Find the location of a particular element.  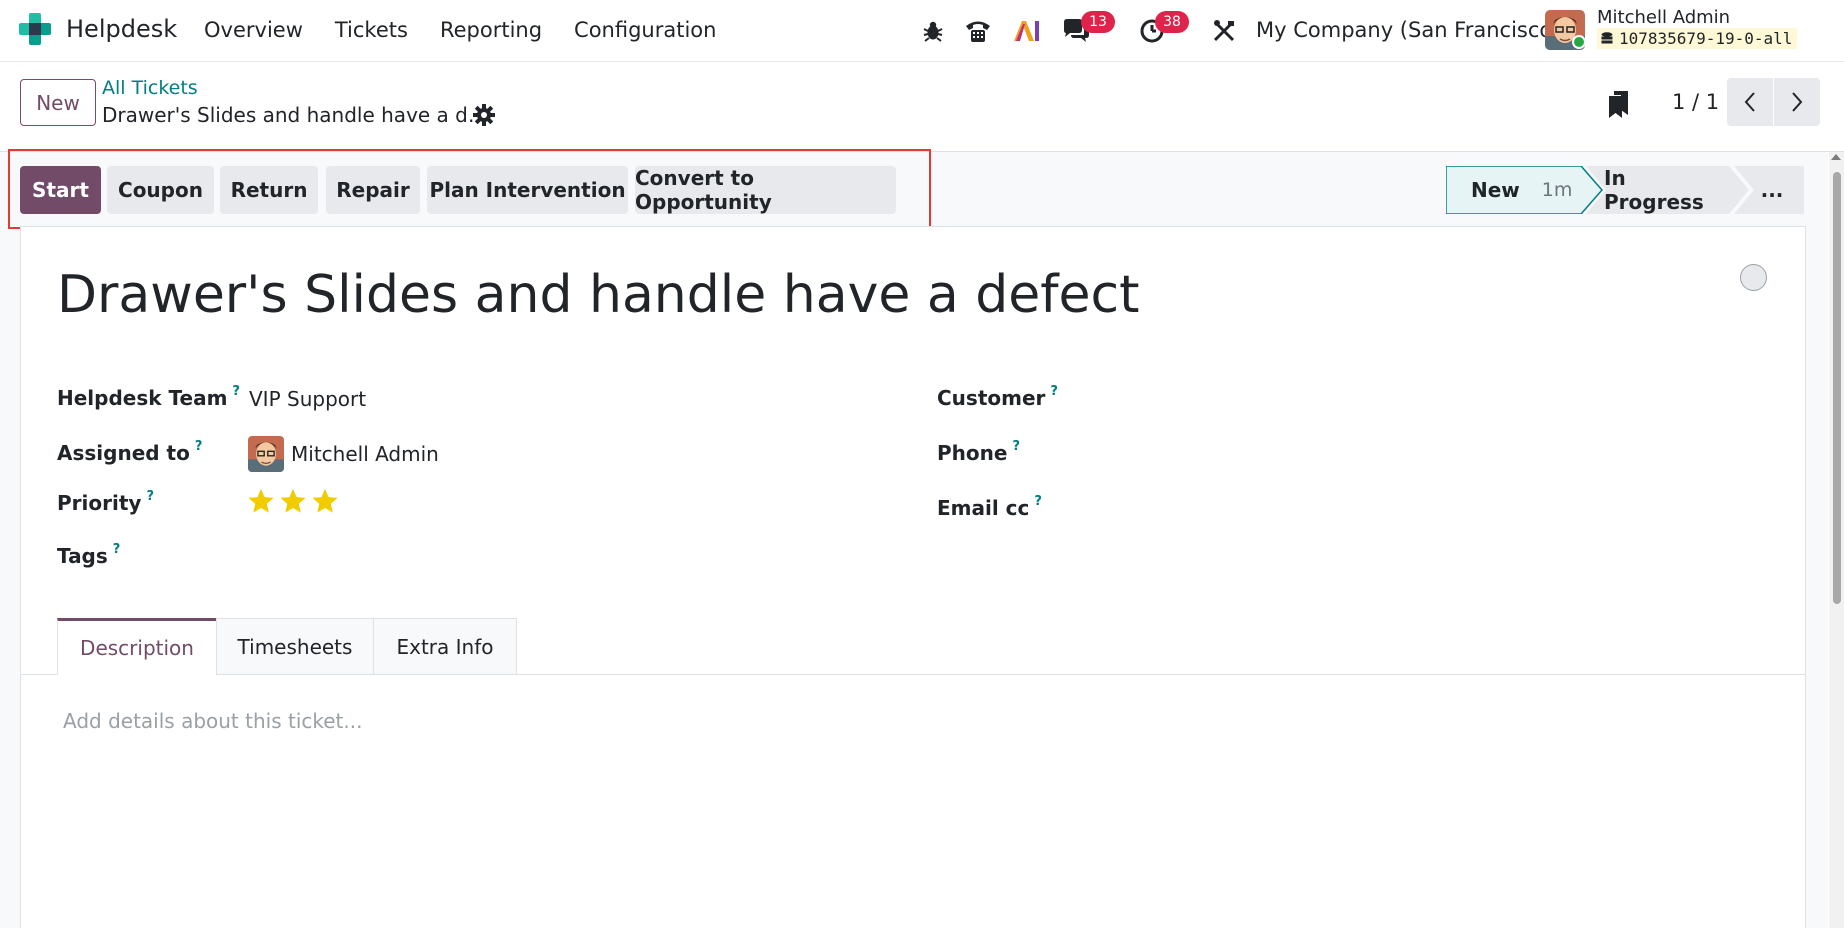

pager-next-button is located at coordinates (1797, 102).